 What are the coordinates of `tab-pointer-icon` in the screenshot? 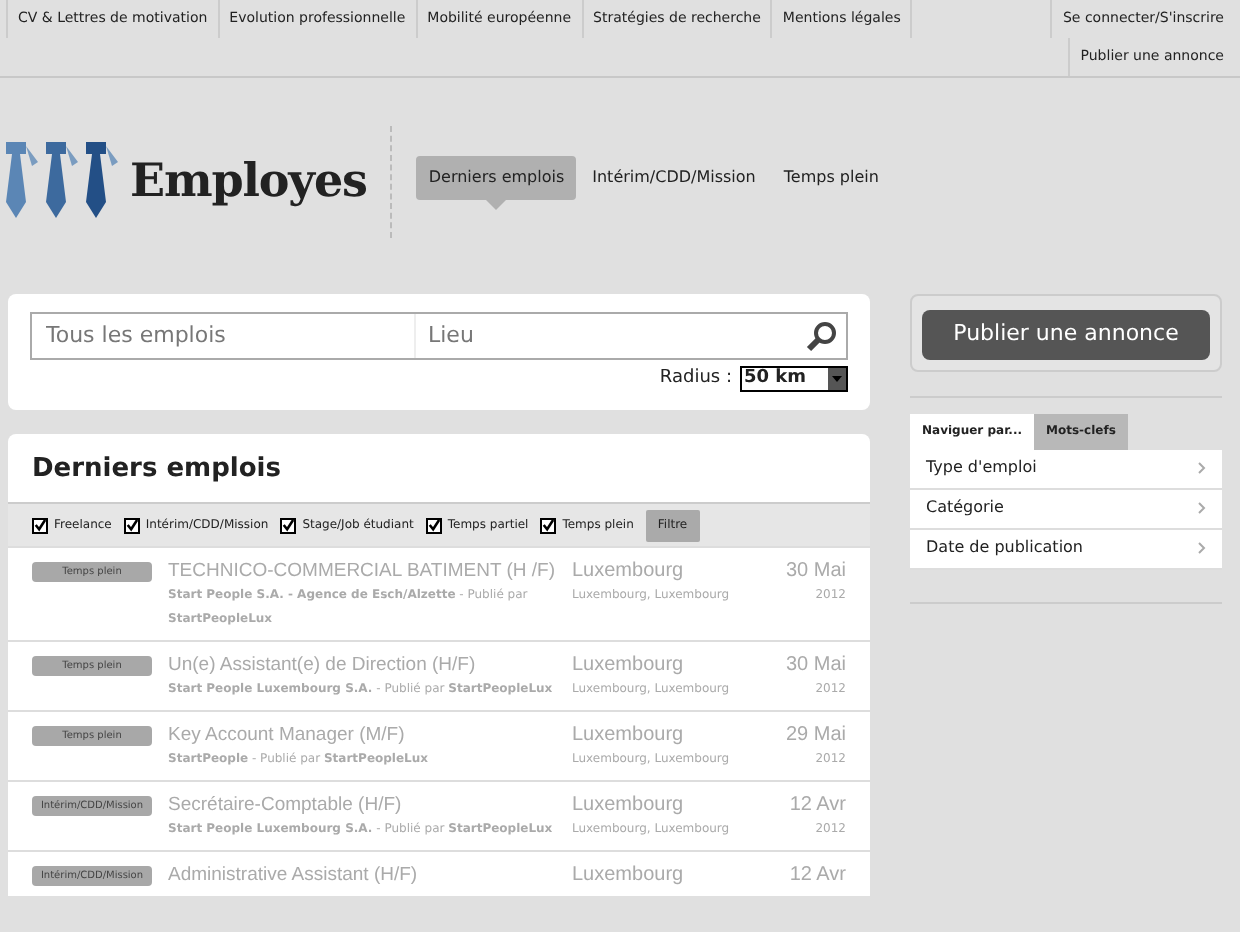 It's located at (496, 204).